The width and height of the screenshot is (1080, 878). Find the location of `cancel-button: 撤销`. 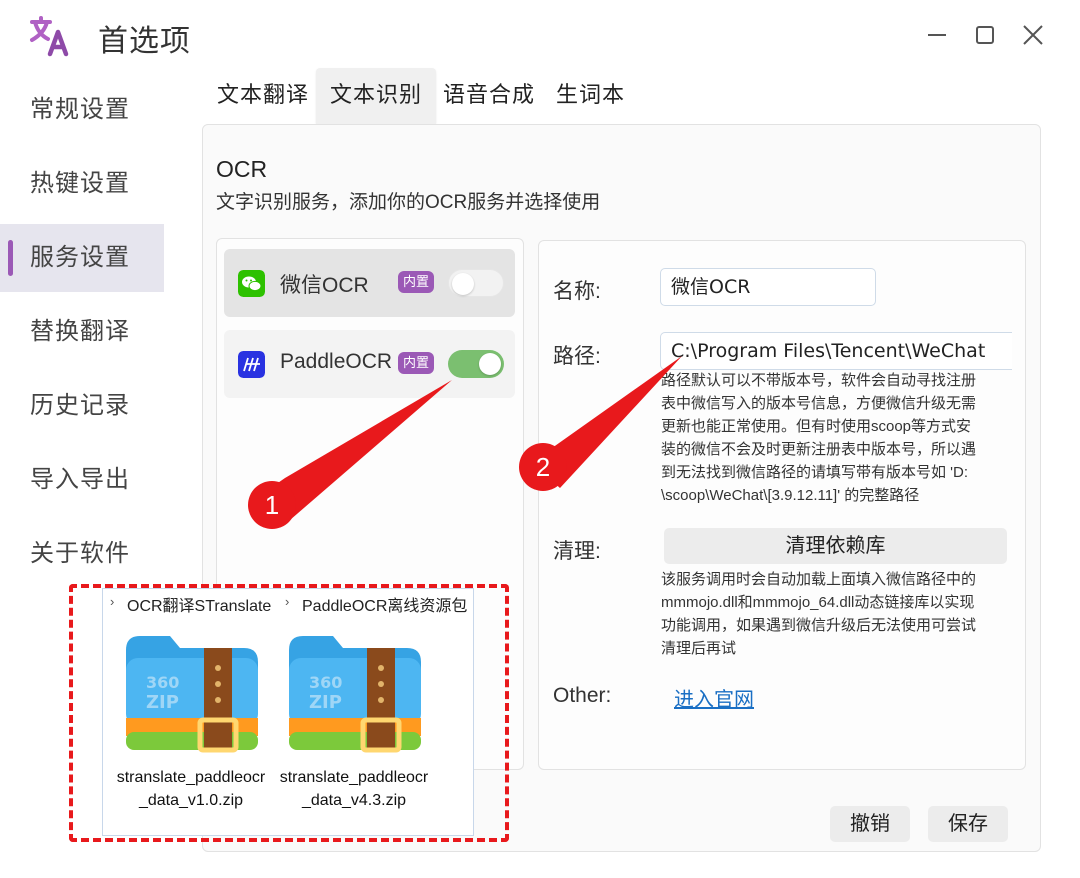

cancel-button: 撤销 is located at coordinates (870, 824).